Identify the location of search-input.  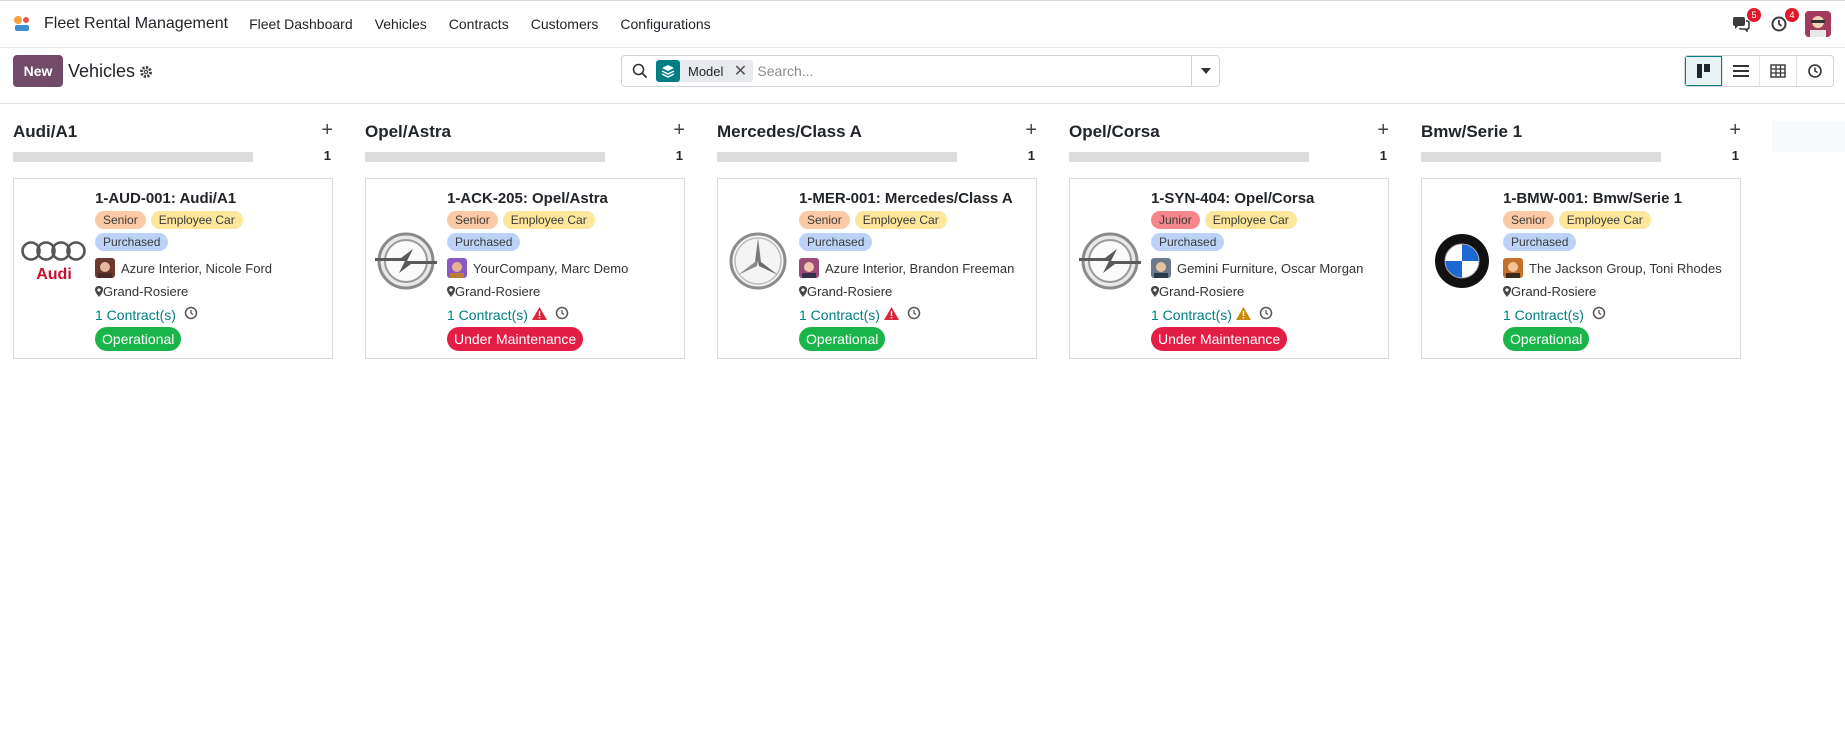
(974, 71).